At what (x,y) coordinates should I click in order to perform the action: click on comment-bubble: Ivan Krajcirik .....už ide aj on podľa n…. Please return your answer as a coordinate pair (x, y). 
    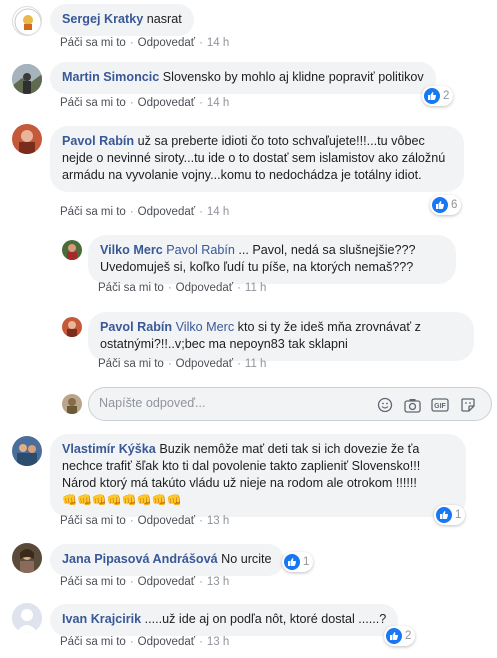
    Looking at the image, I should click on (224, 620).